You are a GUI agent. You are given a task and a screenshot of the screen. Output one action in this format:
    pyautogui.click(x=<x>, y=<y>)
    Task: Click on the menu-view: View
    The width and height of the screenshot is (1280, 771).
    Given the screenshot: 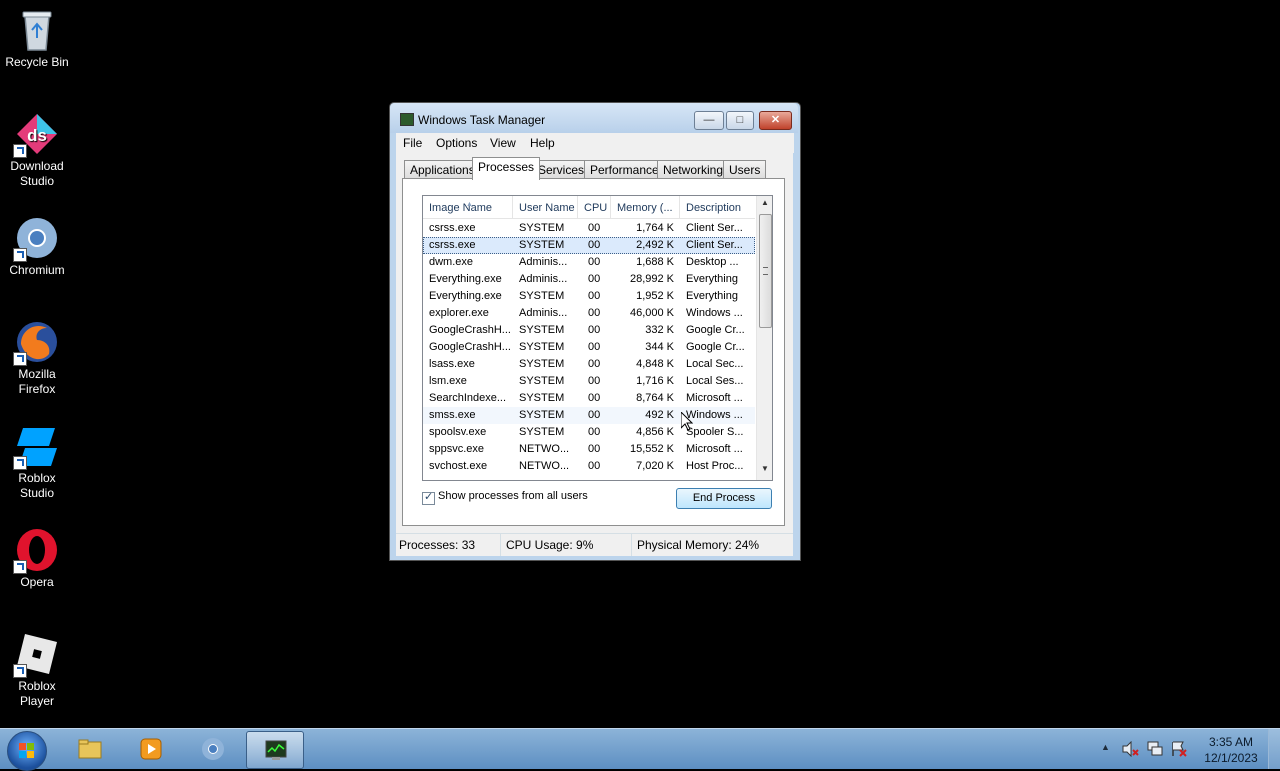 What is the action you would take?
    pyautogui.click(x=503, y=143)
    